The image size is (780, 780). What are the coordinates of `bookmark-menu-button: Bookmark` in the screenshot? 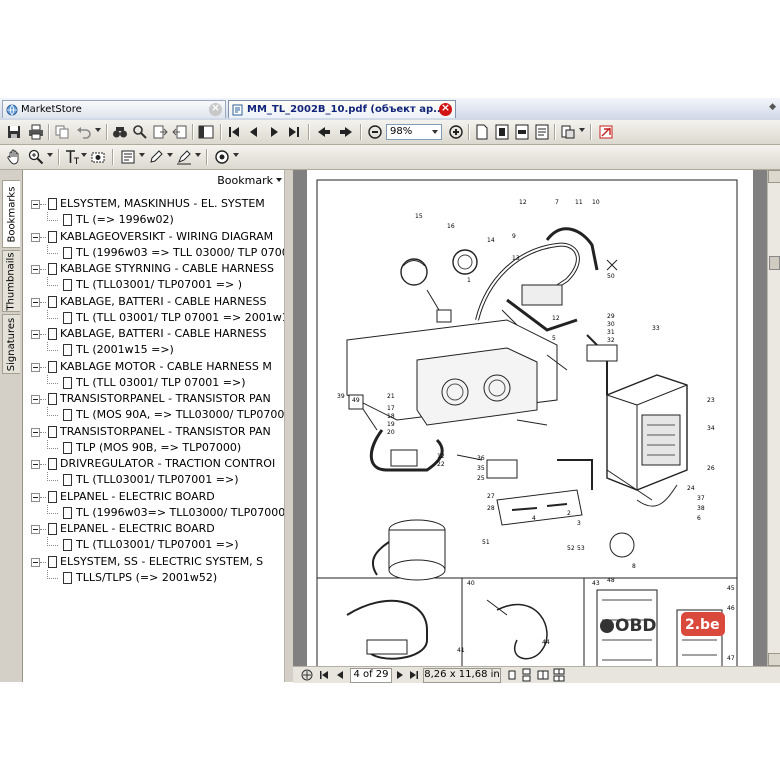 It's located at (249, 180).